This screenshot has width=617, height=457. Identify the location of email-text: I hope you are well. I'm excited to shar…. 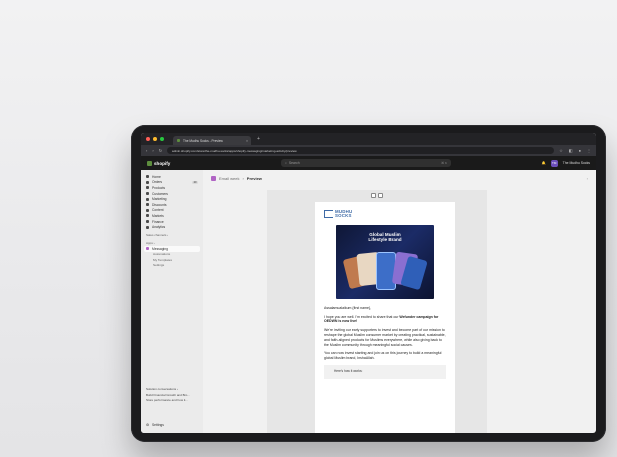
(362, 316).